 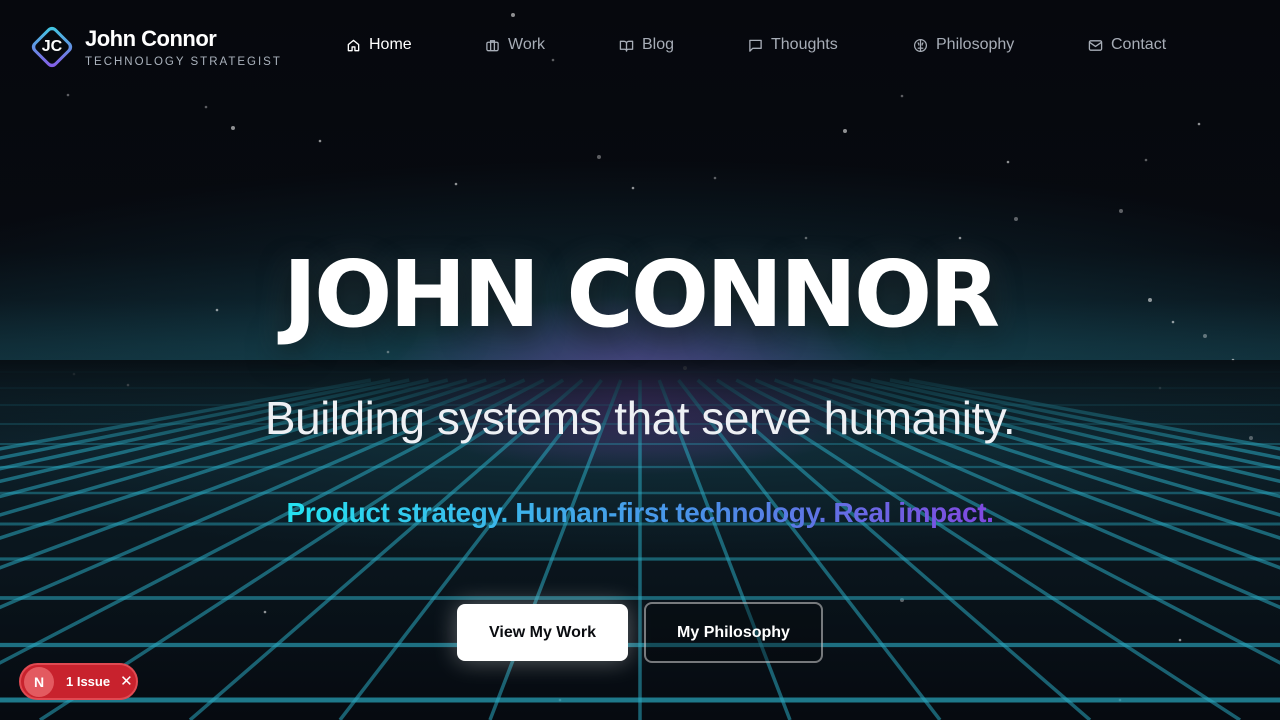 I want to click on nav-item-philosophy: Philosophy, so click(x=963, y=45).